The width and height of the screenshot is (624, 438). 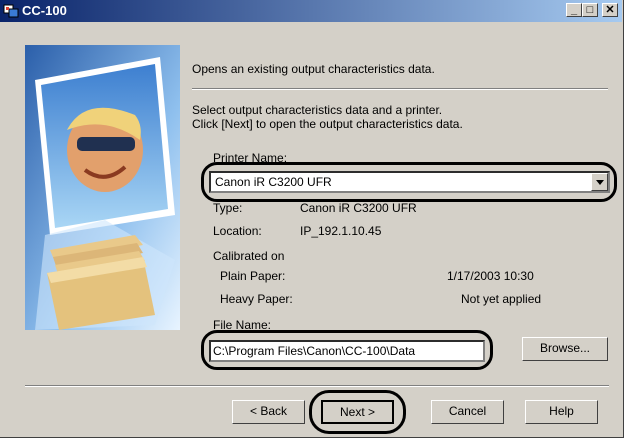 What do you see at coordinates (590, 10) in the screenshot?
I see `maximize-button: □` at bounding box center [590, 10].